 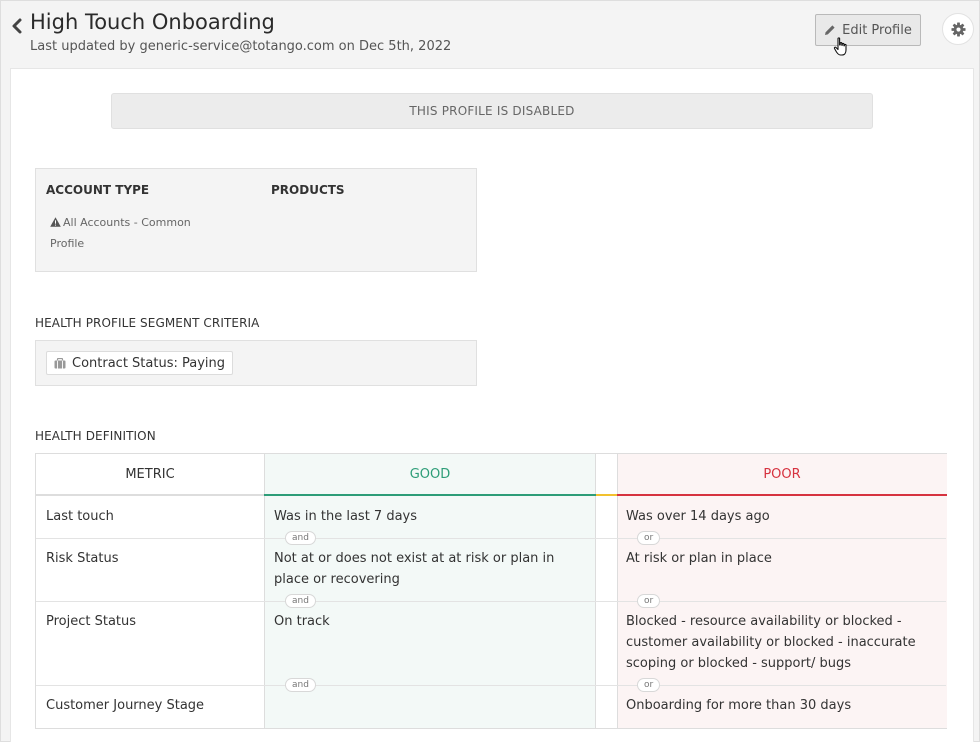 What do you see at coordinates (98, 190) in the screenshot?
I see `account-type-heading: ACCOUNT TYPE` at bounding box center [98, 190].